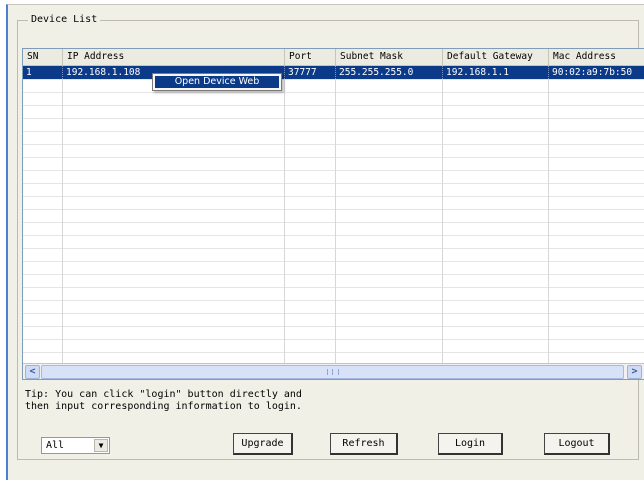 The height and width of the screenshot is (483, 644). I want to click on open-device-web-menu-item: Open Device Web, so click(217, 82).